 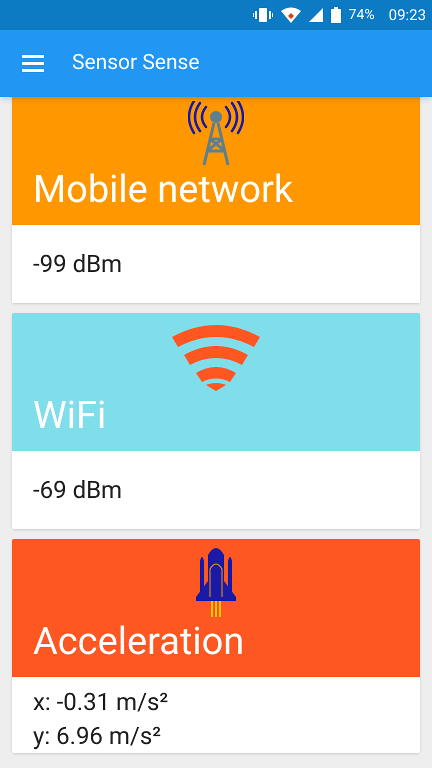 I want to click on vibrate-icon, so click(x=262, y=15).